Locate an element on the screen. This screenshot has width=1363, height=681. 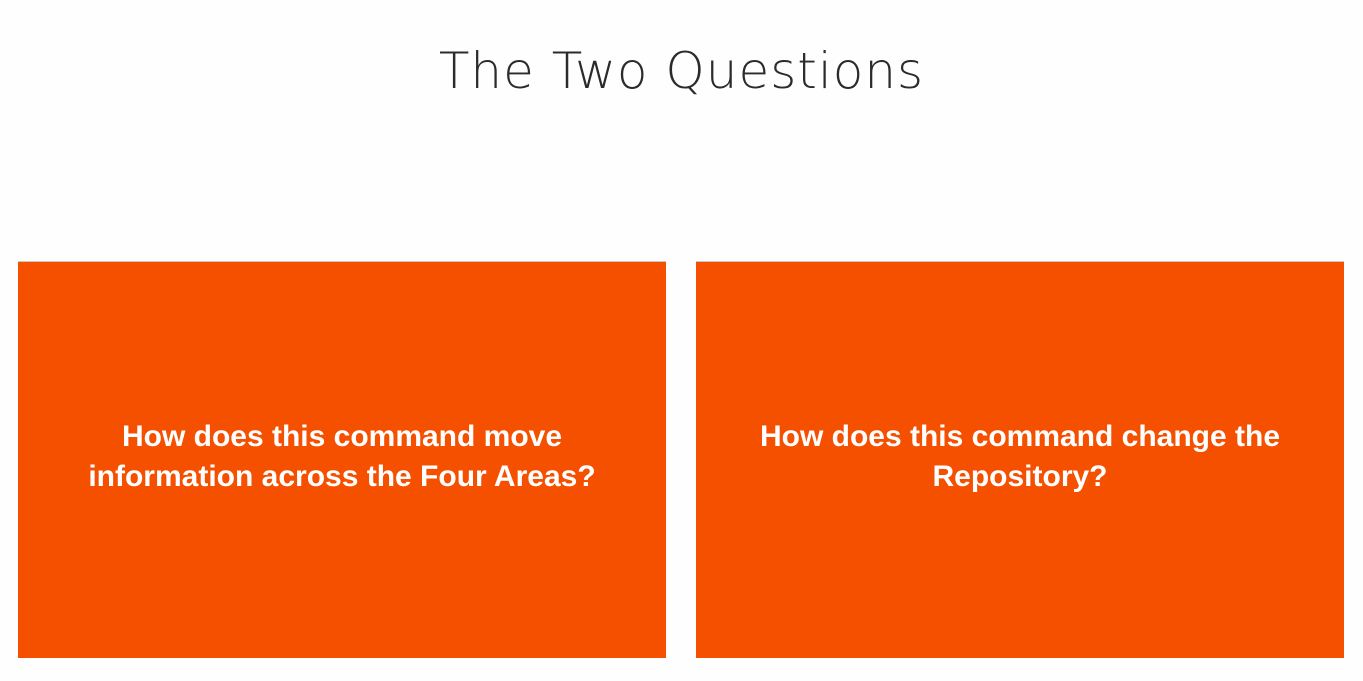
slide-title: The Two Questions is located at coordinates (681, 71).